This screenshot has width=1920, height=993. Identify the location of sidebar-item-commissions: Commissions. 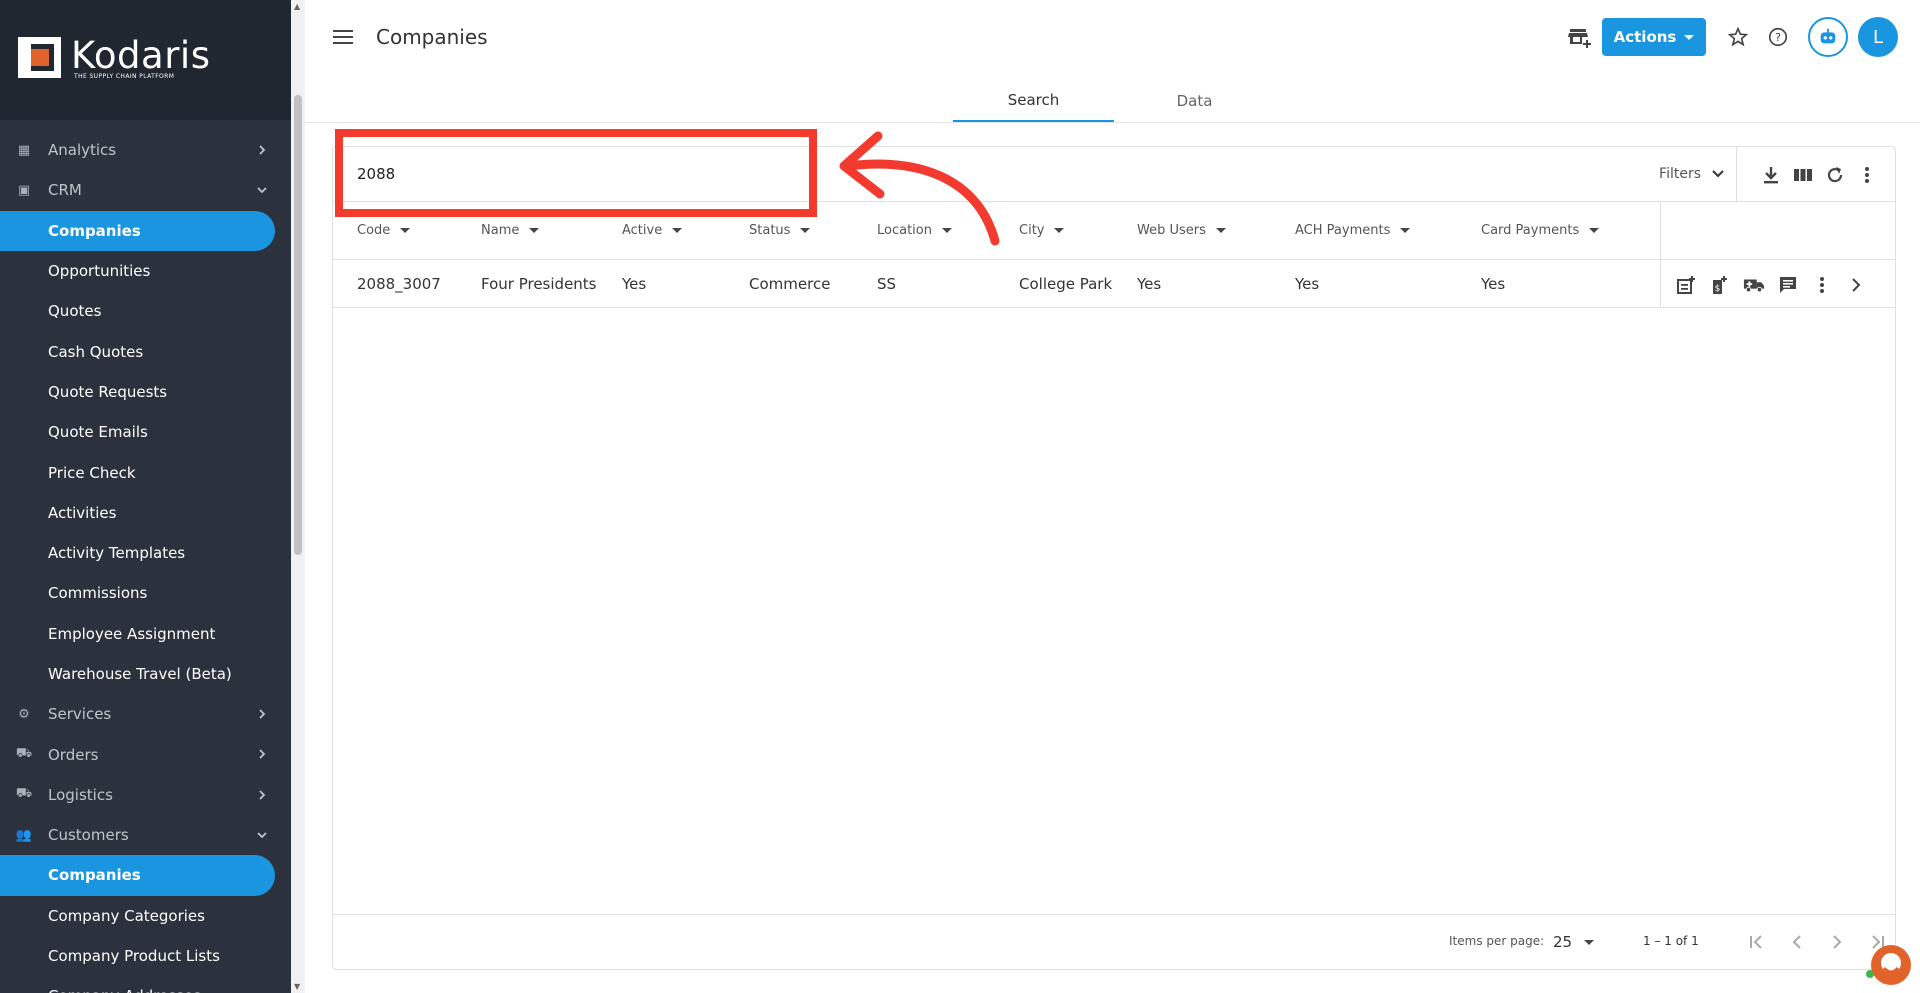
(145, 593).